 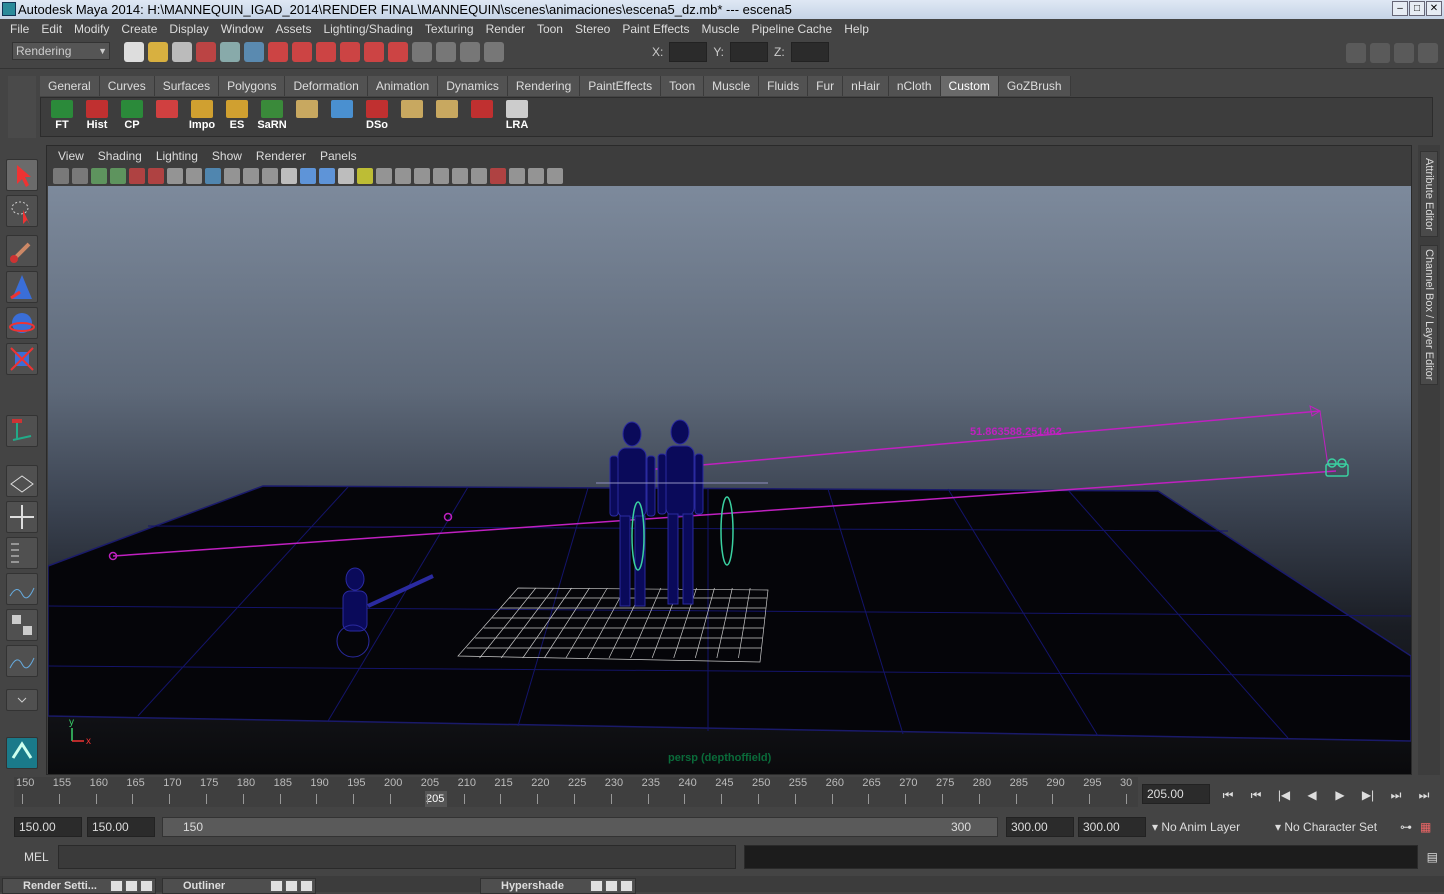 What do you see at coordinates (517, 117) in the screenshot?
I see `shelf-button: LRA` at bounding box center [517, 117].